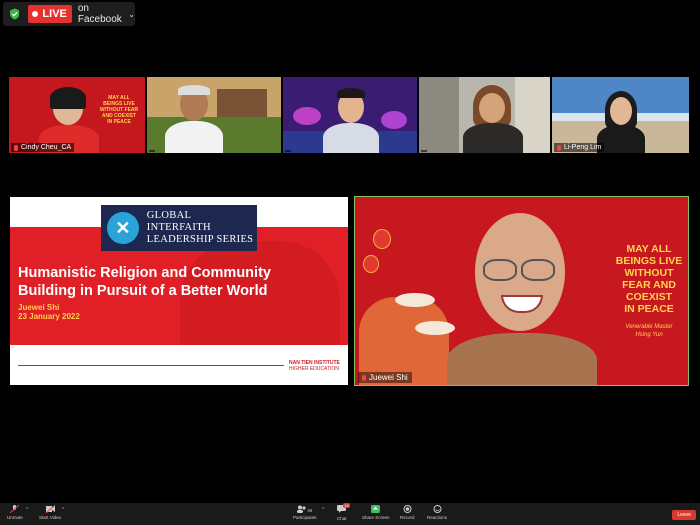 This screenshot has width=700, height=525. I want to click on unmute-button: Unmute, so click(15, 512).